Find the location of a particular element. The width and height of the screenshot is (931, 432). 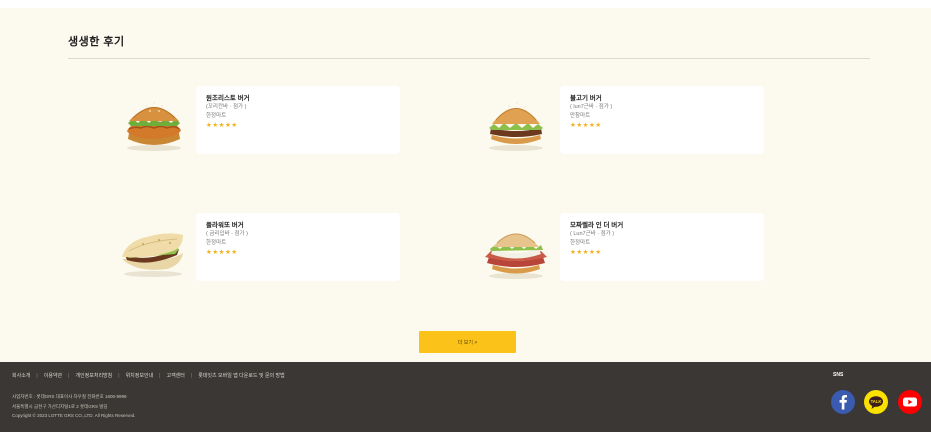

facebook-icon is located at coordinates (843, 402).